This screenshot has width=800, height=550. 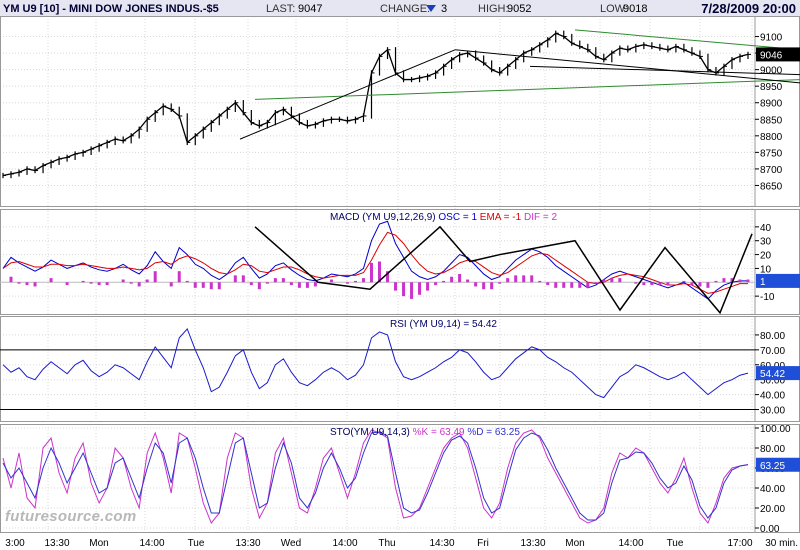 I want to click on datetime-label: 7/28/2009 20:00, so click(x=748, y=8).